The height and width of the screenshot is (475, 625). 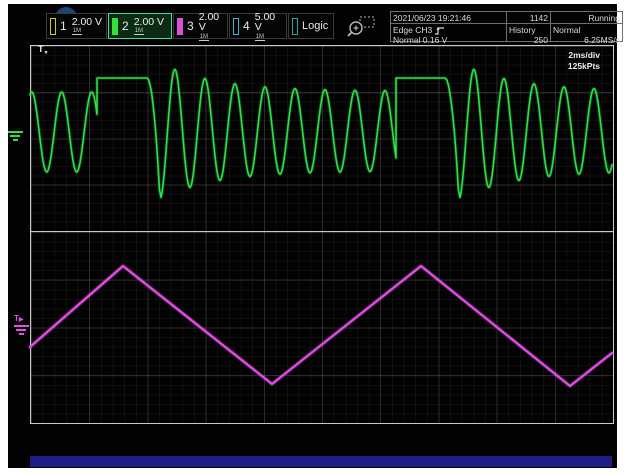 What do you see at coordinates (53, 26) in the screenshot?
I see `channel-1-swatch` at bounding box center [53, 26].